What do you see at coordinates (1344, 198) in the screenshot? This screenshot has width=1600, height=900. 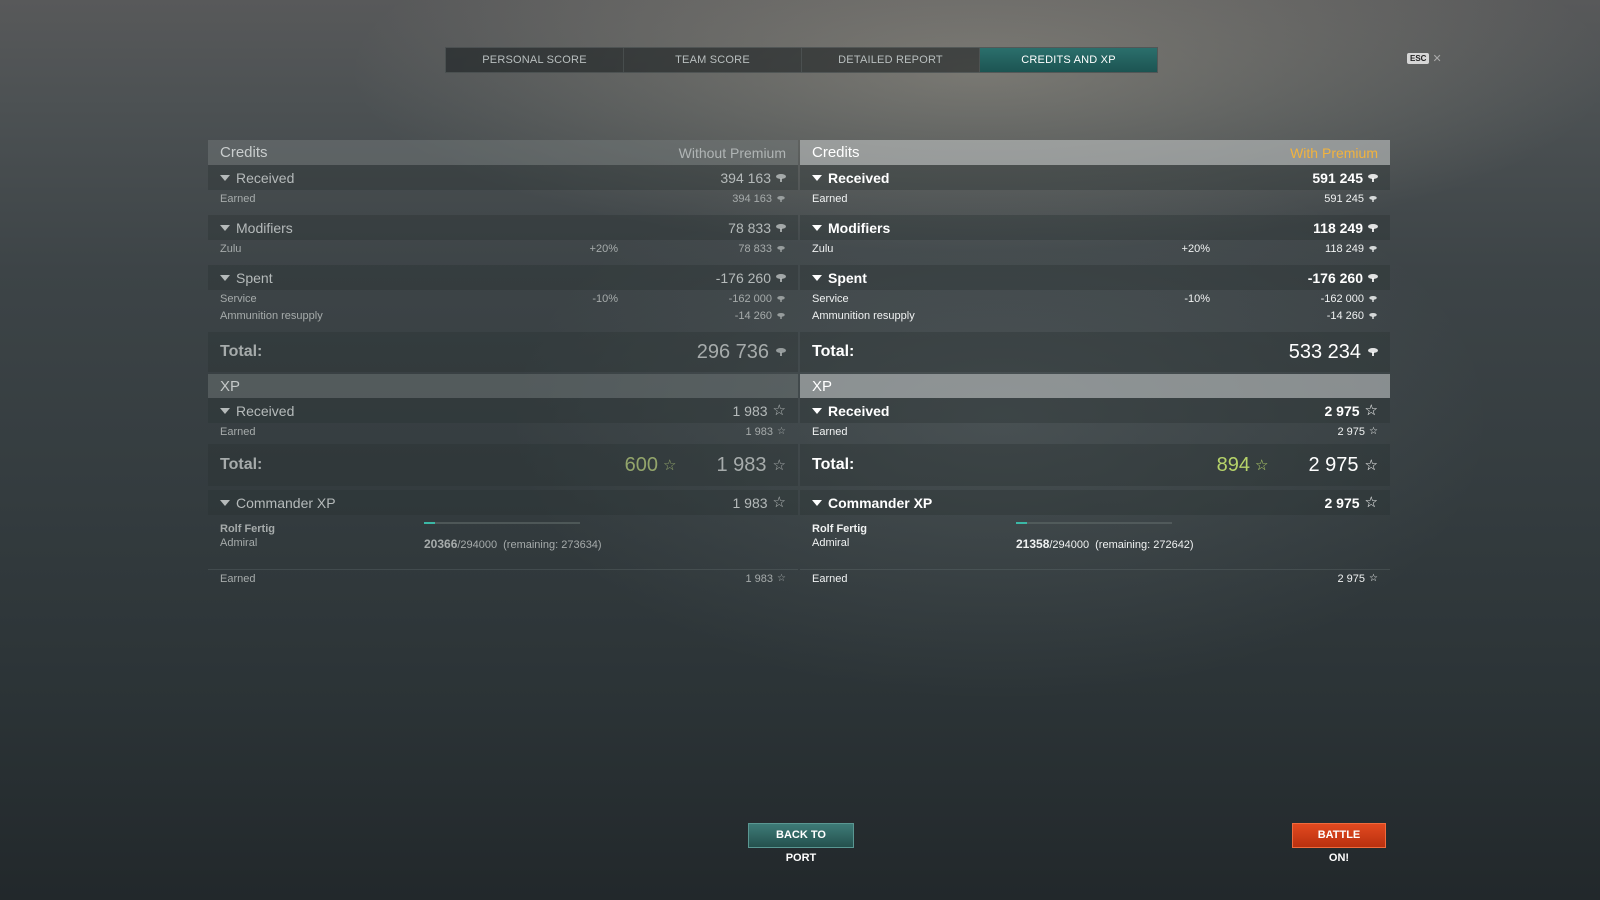 I see `earned-value: 591 245` at bounding box center [1344, 198].